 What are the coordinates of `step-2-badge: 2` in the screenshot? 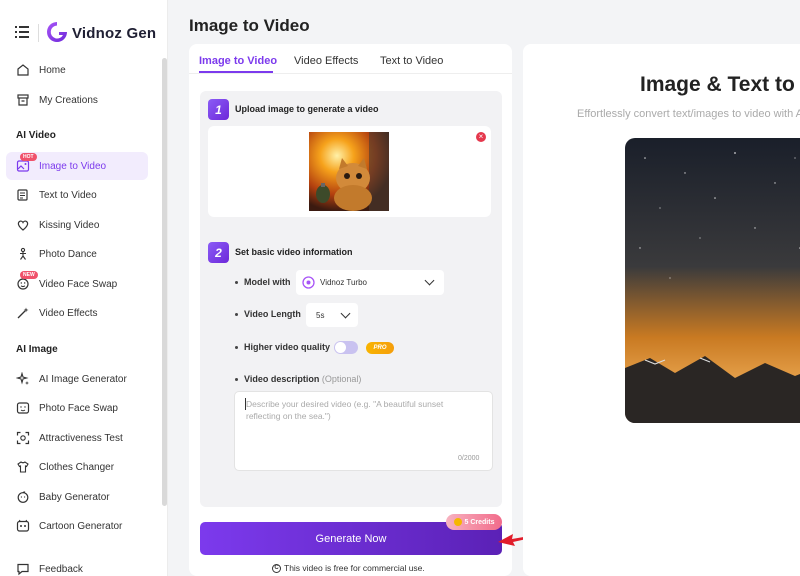 It's located at (218, 252).